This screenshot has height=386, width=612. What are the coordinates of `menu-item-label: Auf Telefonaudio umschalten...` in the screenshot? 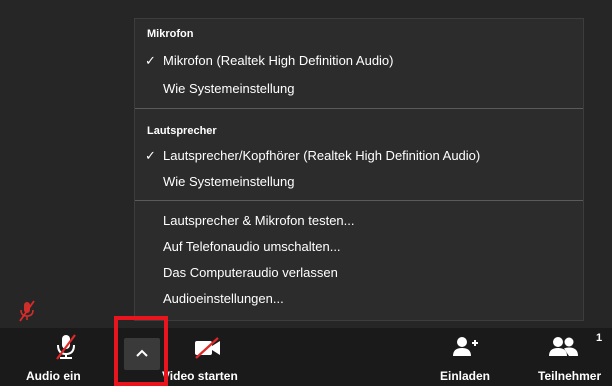 It's located at (252, 246).